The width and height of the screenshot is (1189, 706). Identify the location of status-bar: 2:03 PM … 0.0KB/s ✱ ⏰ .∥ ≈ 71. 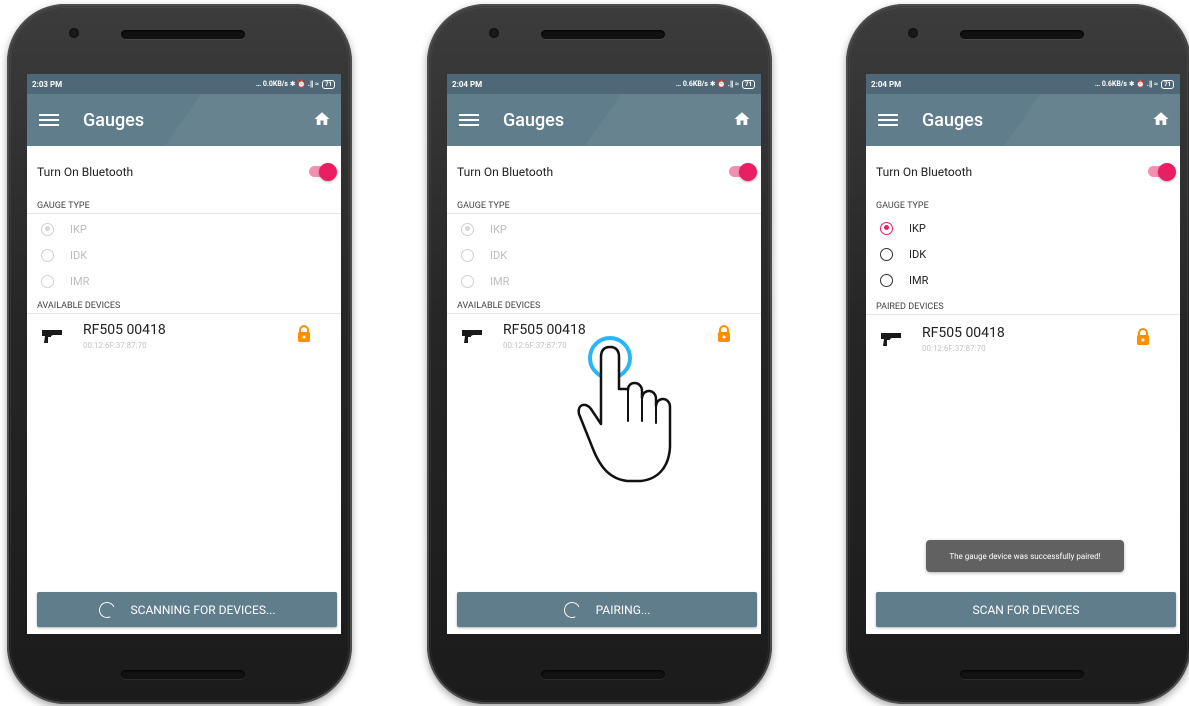
(184, 84).